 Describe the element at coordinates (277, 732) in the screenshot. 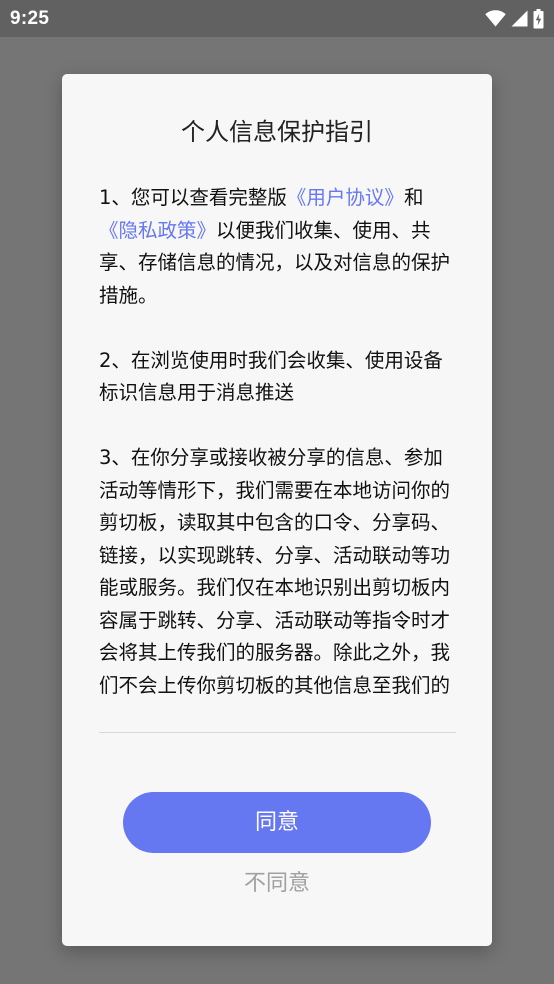

I see `divider` at that location.